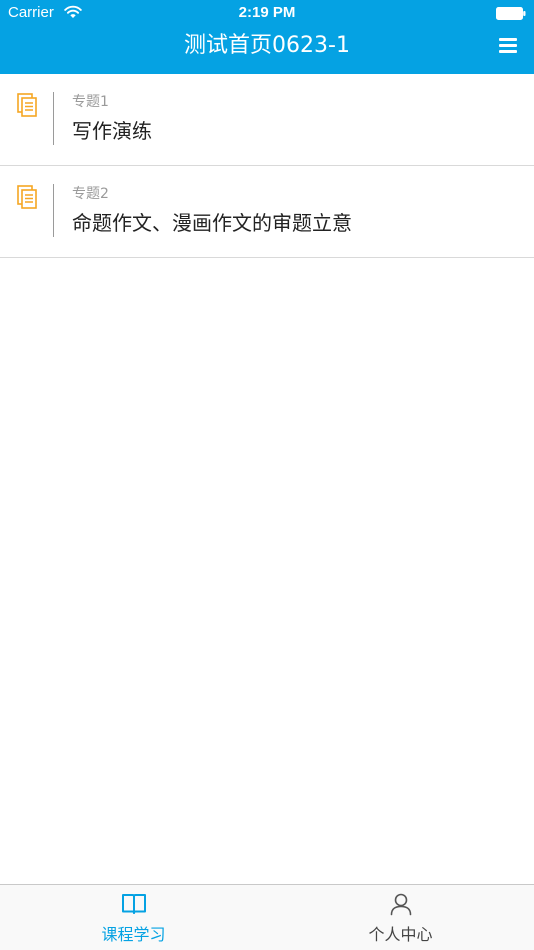 This screenshot has height=950, width=534. I want to click on tab-label: 个人中心, so click(400, 934).